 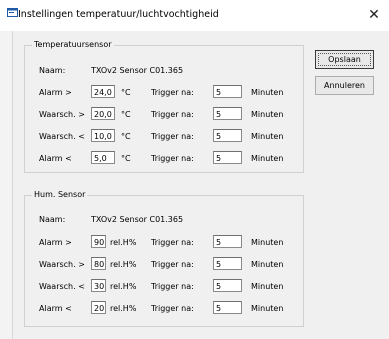 I want to click on temp-name-value: TXOv2 Sensor C01.365, so click(x=137, y=70).